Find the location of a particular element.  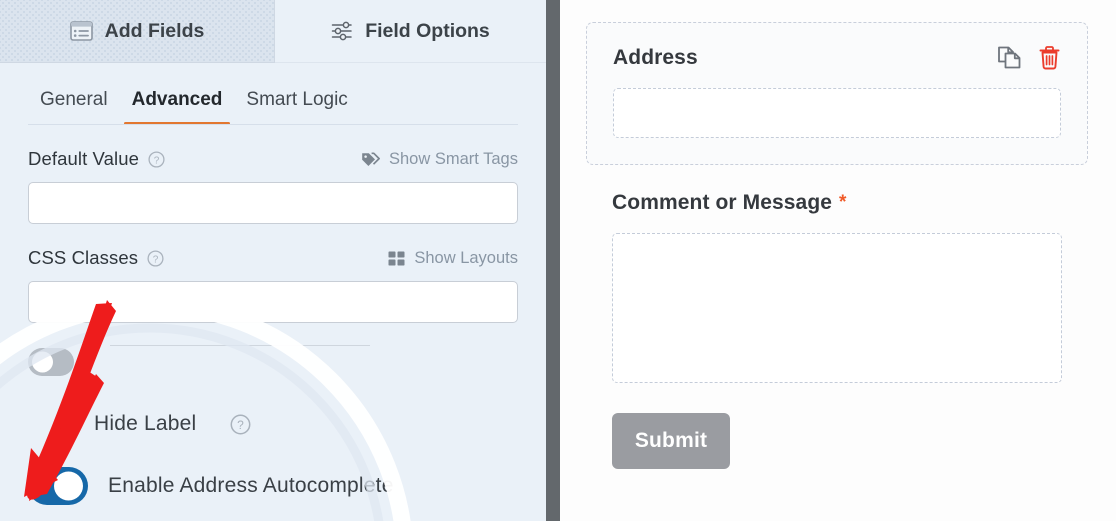

comment-title-row: Comment or Message * is located at coordinates (837, 203).